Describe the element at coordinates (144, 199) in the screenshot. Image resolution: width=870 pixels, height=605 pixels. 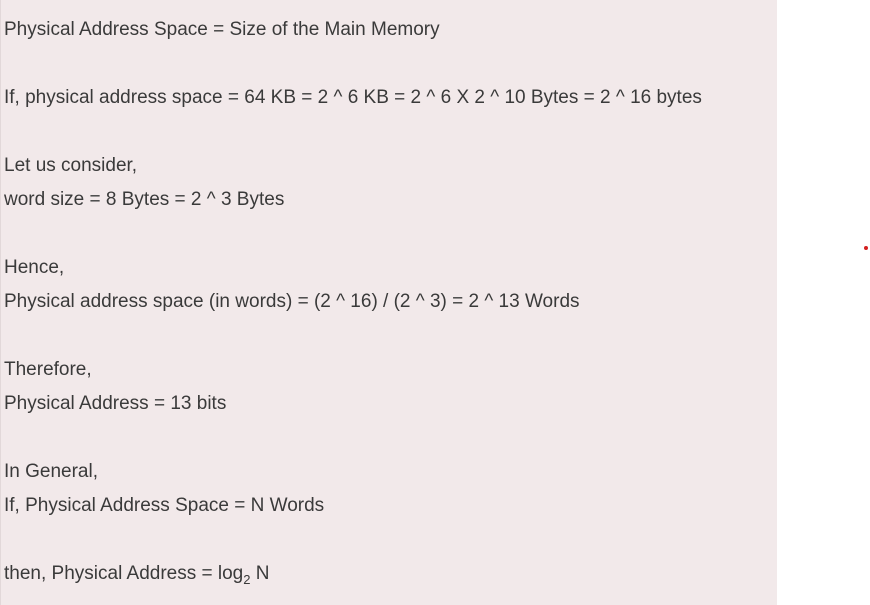
I see `text-line: word size = 8 Bytes = 2 ^ 3 Bytes` at that location.